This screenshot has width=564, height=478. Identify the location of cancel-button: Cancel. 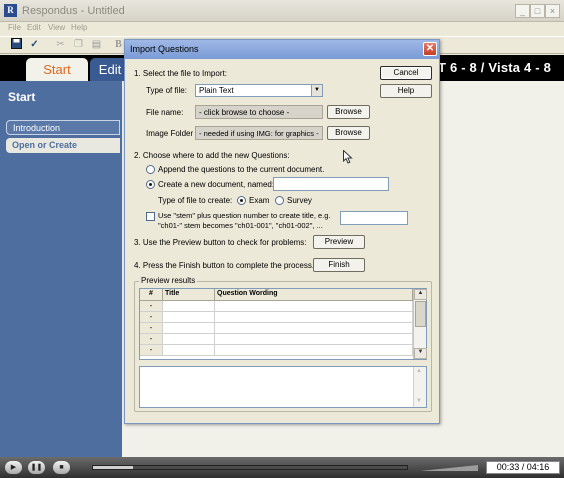
(406, 73).